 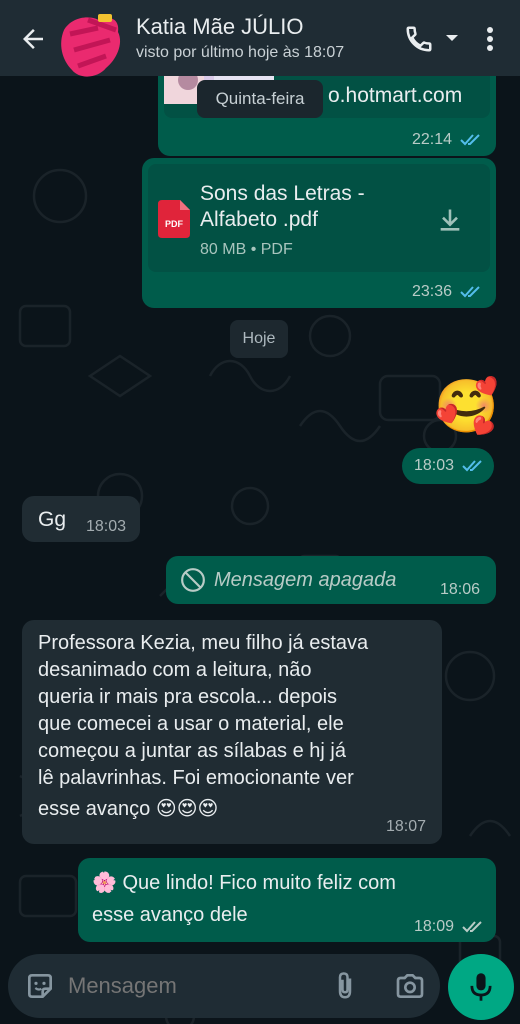 What do you see at coordinates (188, 697) in the screenshot?
I see `message-line: queria ir mais pra escola... depois` at bounding box center [188, 697].